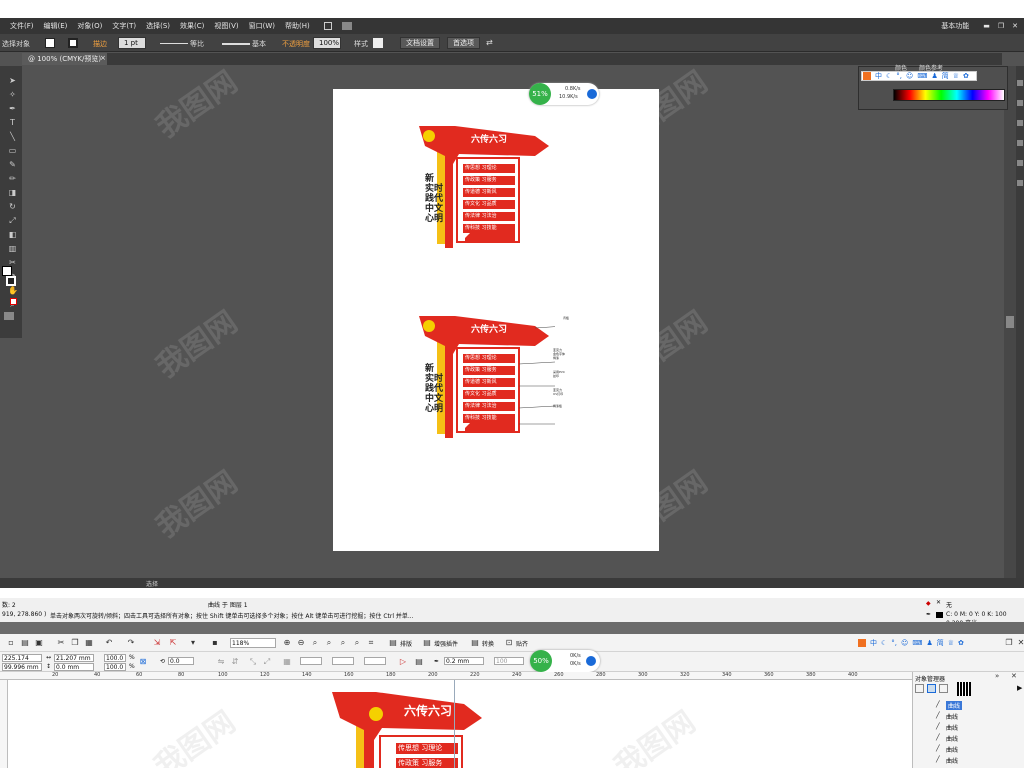  What do you see at coordinates (955, 26) in the screenshot?
I see `workspace-switcher: 基本功能` at bounding box center [955, 26].